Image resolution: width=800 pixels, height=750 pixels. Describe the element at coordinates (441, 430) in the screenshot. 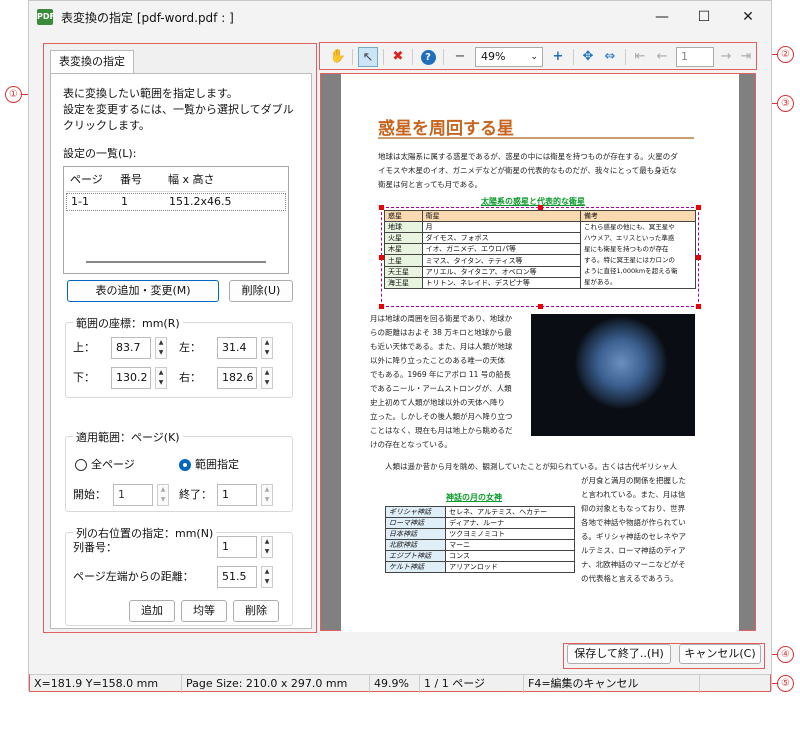

I see `doc-line: ことはなく、現在も月は地上から眺めるだ` at that location.